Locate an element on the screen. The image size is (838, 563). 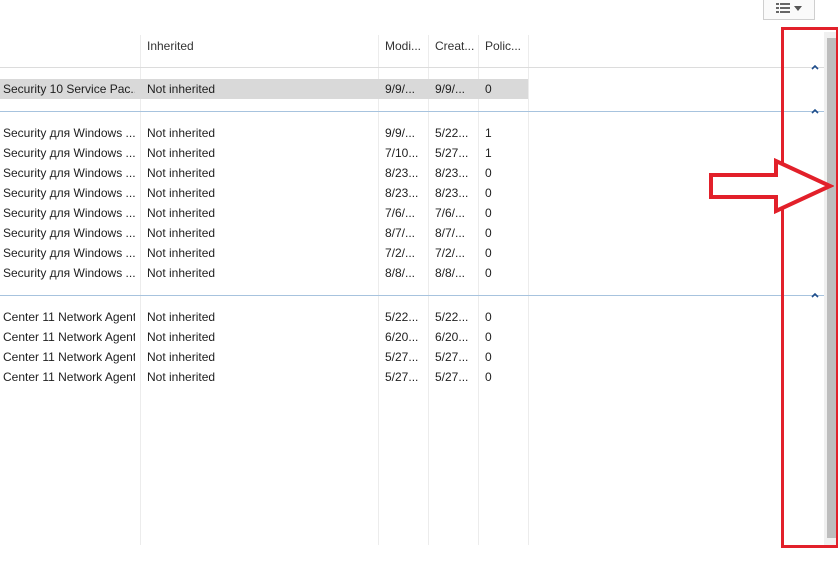
arrow-right-icon is located at coordinates (771, 186).